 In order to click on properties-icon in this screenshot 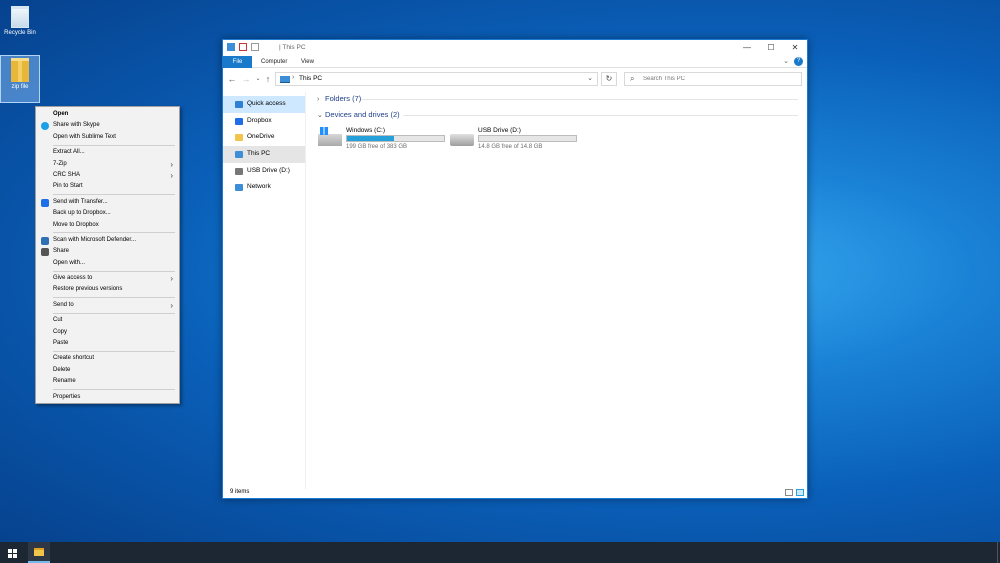, I will do `click(243, 47)`.